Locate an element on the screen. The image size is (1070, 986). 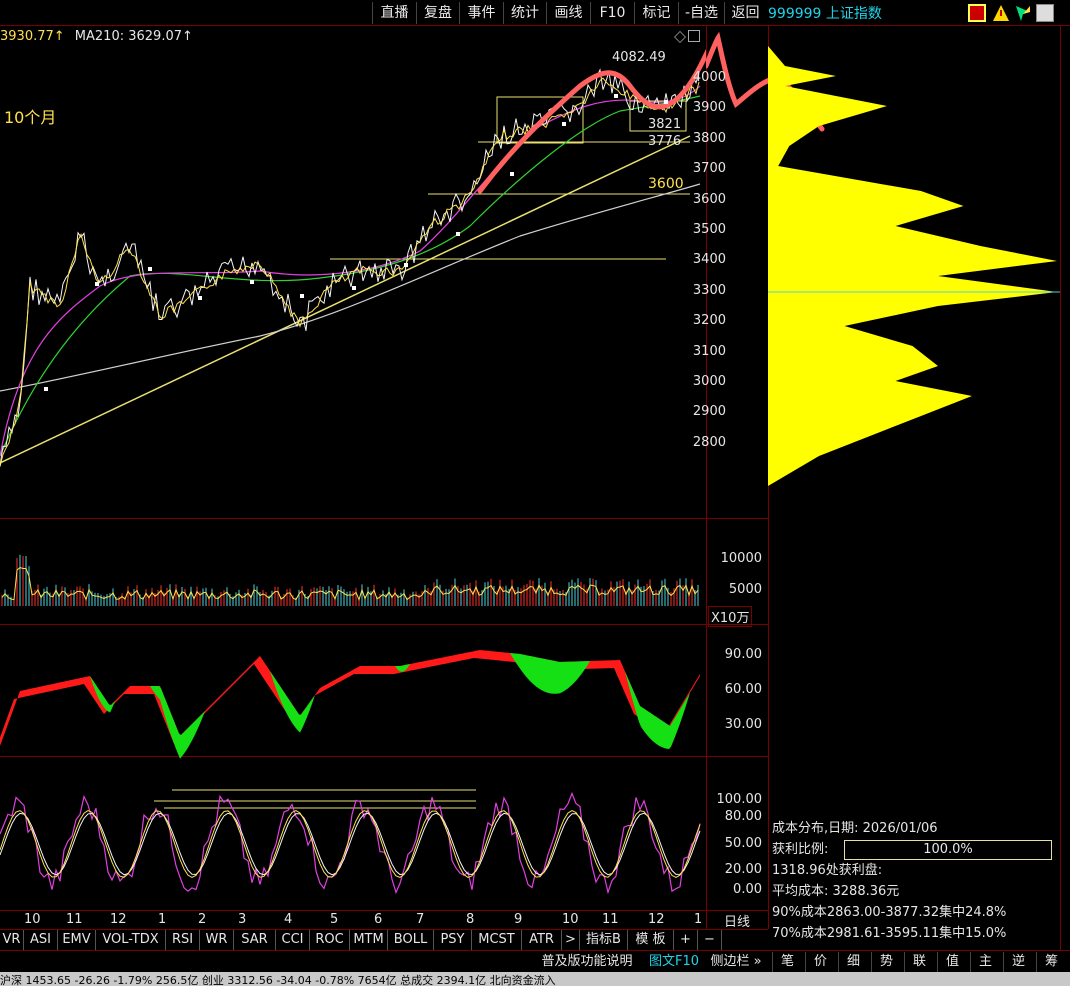
osc1-tick: 30.00 is located at coordinates (743, 724).